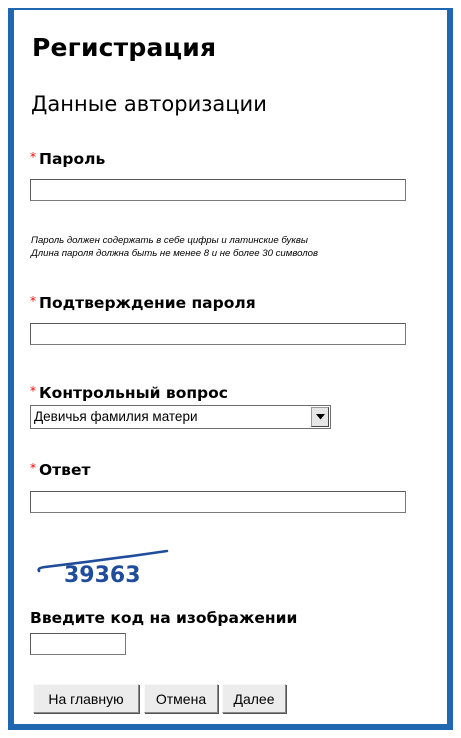 The width and height of the screenshot is (461, 738). I want to click on captcha-image: 39363, so click(103, 568).